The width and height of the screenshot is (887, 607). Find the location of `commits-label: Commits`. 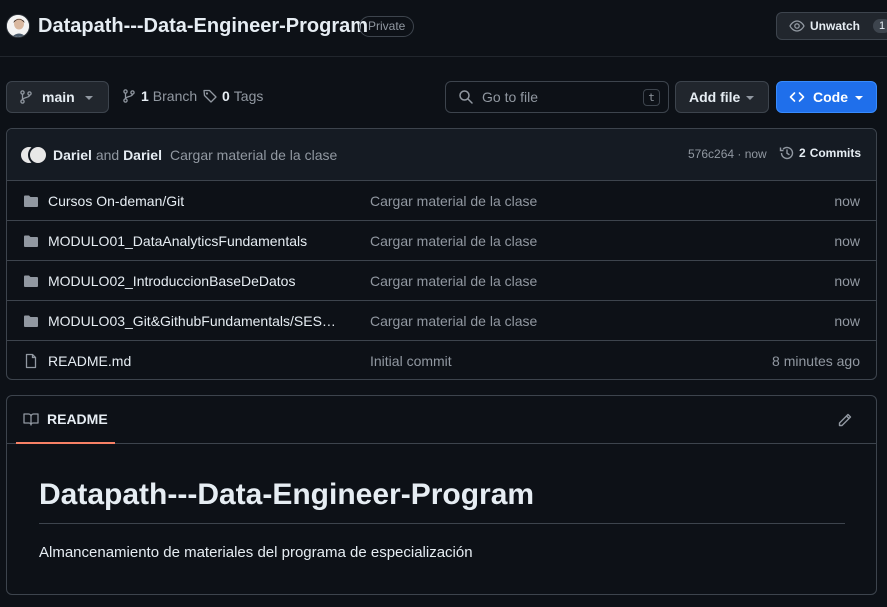

commits-label: Commits is located at coordinates (835, 153).